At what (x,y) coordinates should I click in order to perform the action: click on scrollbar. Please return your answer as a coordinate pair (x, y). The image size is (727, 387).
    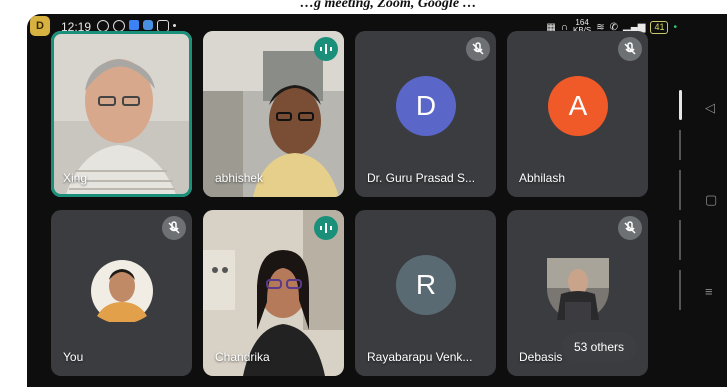
    Looking at the image, I should click on (682, 205).